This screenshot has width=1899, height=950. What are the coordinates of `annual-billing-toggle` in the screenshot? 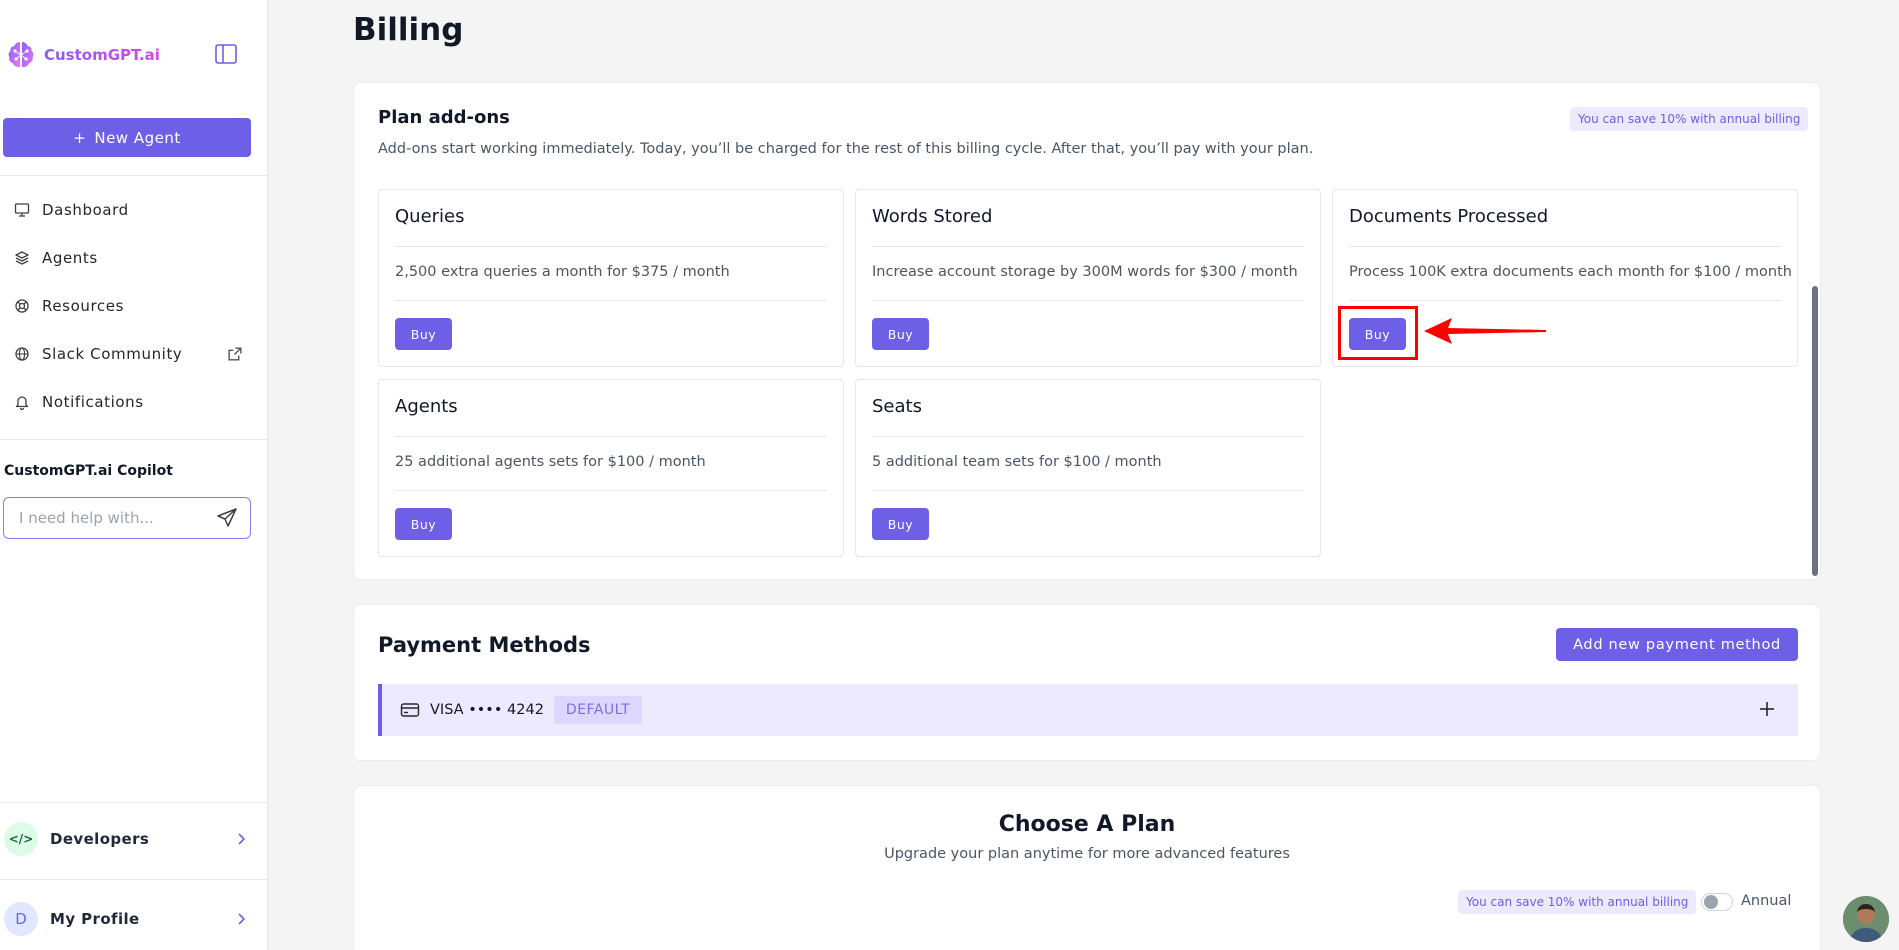 It's located at (1717, 902).